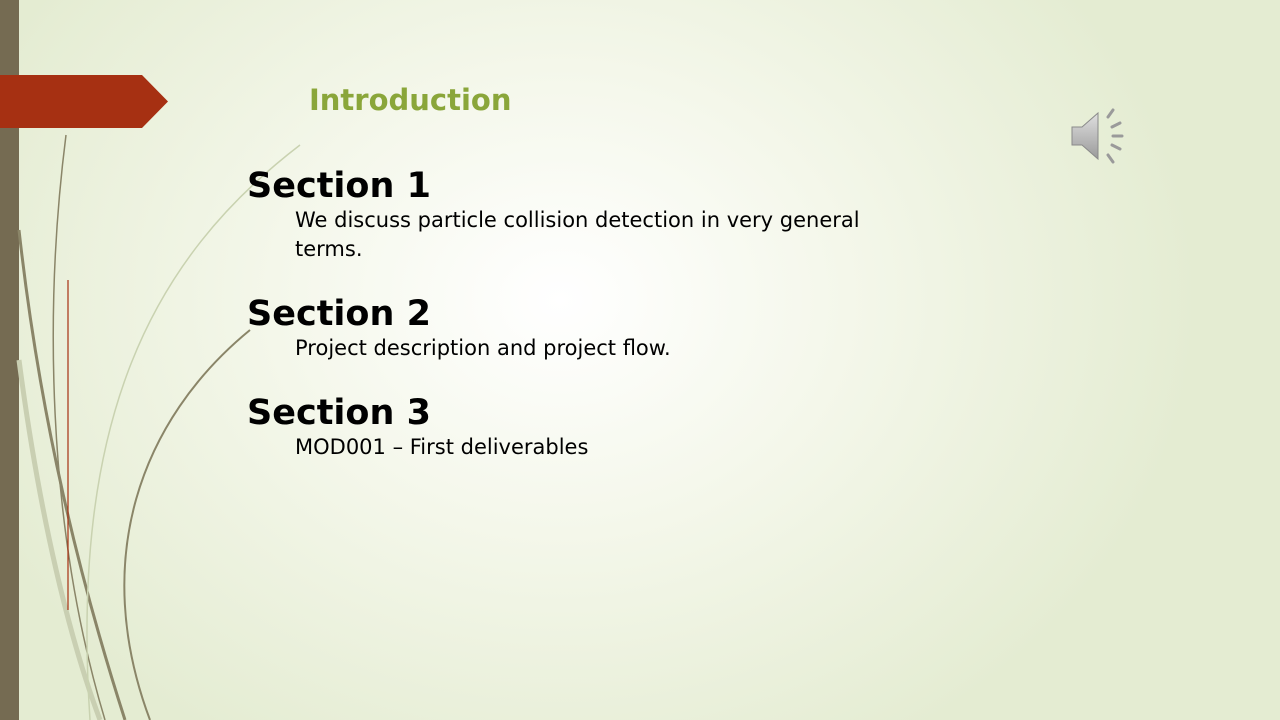 The width and height of the screenshot is (1280, 720). Describe the element at coordinates (339, 186) in the screenshot. I see `section-heading: Section 1` at that location.